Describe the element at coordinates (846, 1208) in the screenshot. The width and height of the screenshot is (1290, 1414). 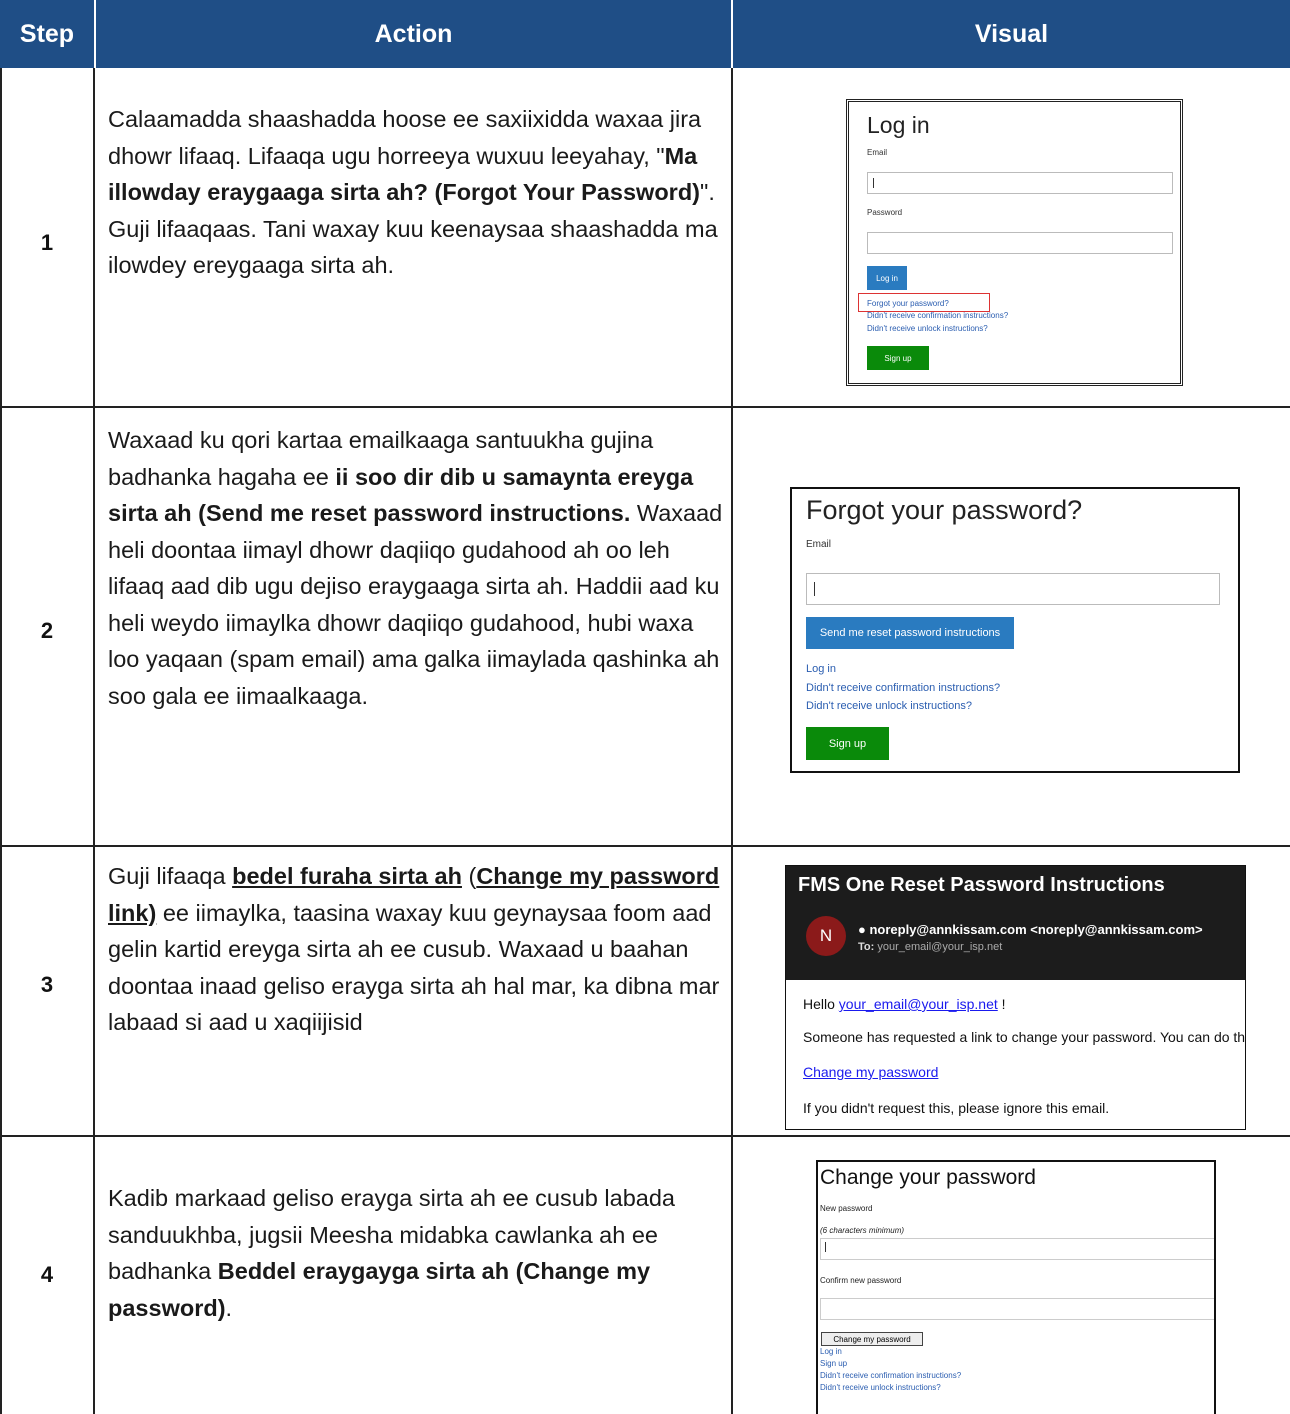
I see `new-password-label: New password` at that location.